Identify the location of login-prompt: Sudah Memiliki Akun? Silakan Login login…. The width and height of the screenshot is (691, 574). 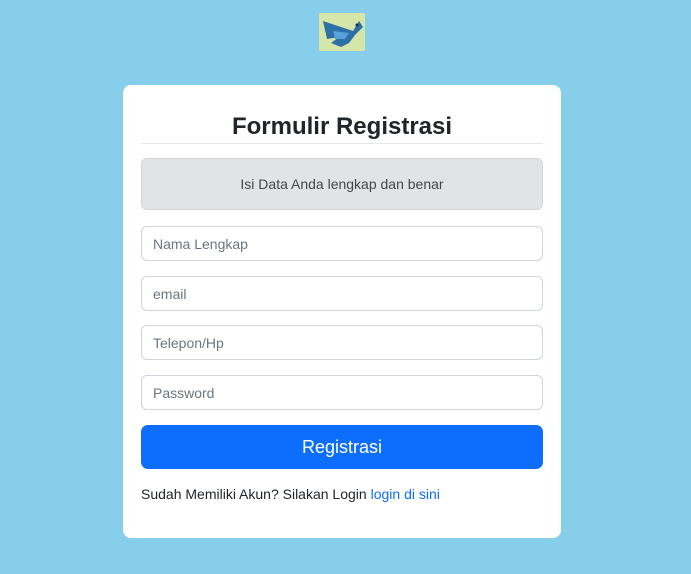
(290, 494).